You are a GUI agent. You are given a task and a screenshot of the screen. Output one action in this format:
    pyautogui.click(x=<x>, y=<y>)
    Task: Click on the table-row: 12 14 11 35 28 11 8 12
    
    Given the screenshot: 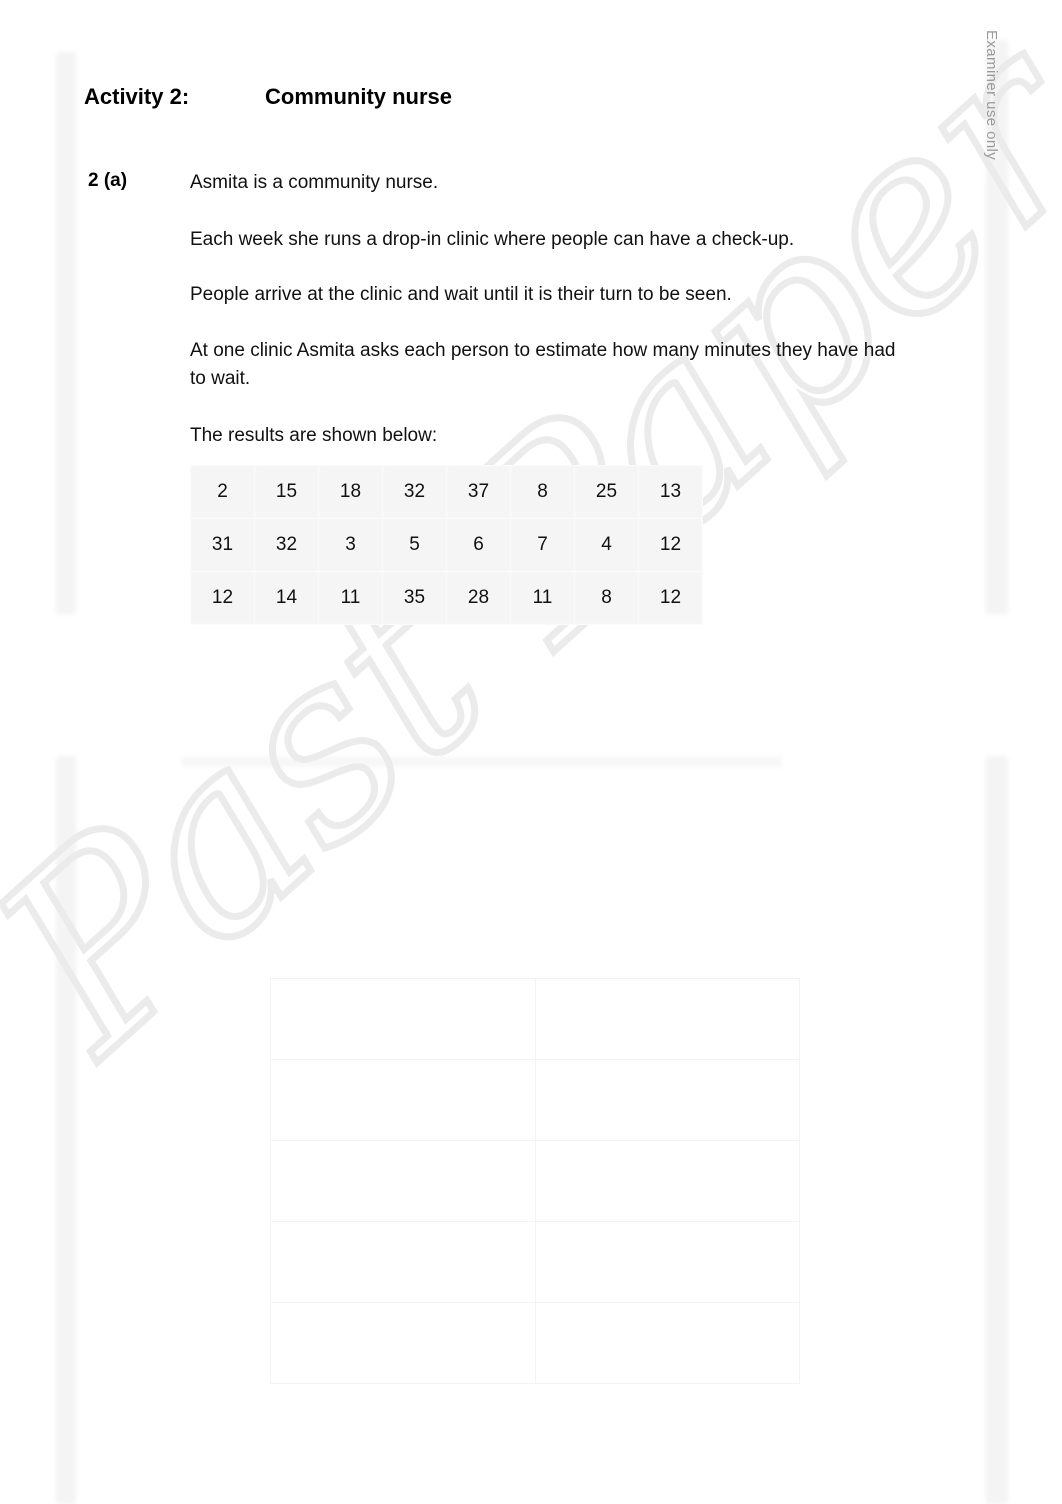 What is the action you would take?
    pyautogui.click(x=446, y=598)
    